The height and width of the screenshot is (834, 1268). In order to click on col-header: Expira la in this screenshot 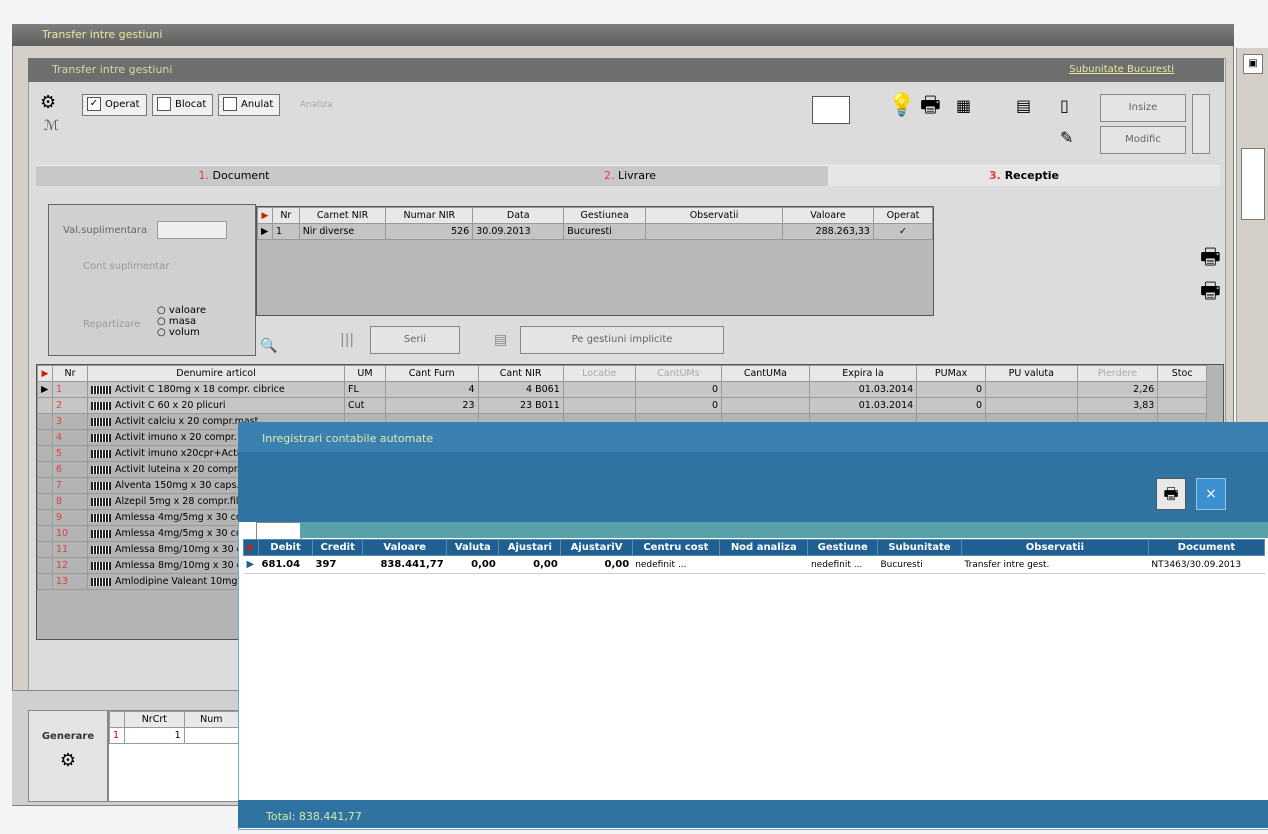, I will do `click(863, 373)`.